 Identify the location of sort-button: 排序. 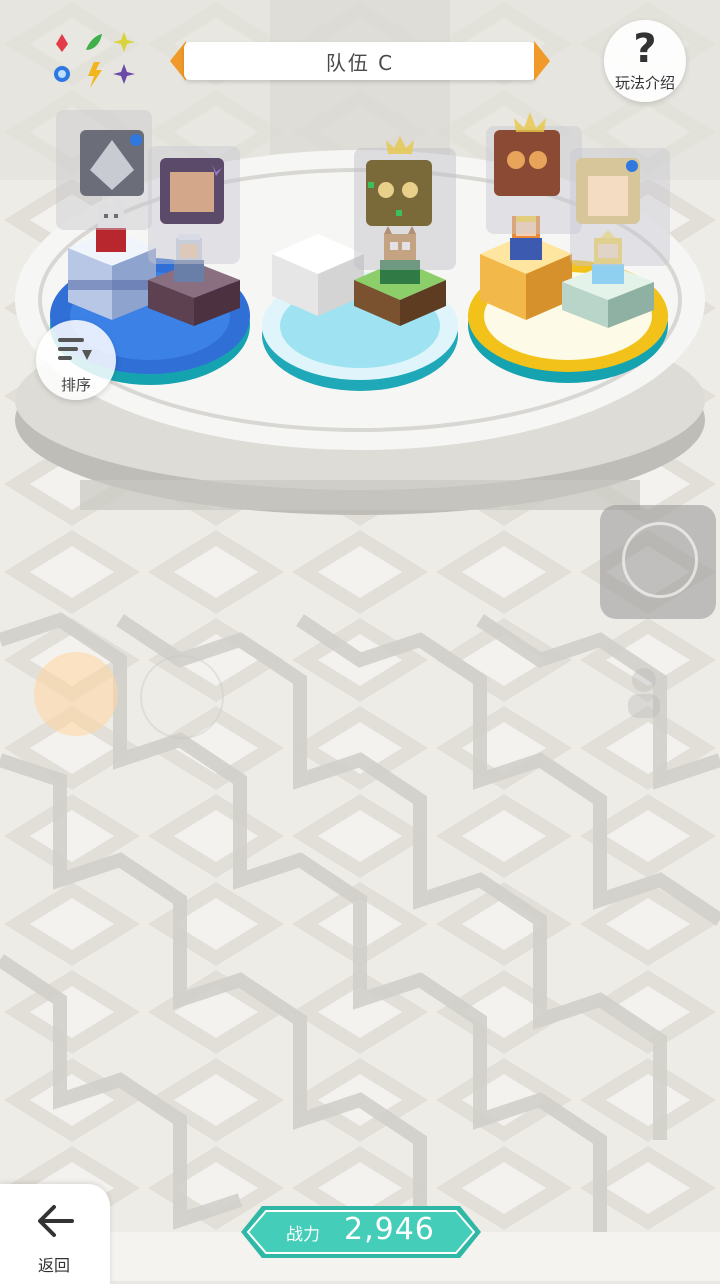
(76, 360).